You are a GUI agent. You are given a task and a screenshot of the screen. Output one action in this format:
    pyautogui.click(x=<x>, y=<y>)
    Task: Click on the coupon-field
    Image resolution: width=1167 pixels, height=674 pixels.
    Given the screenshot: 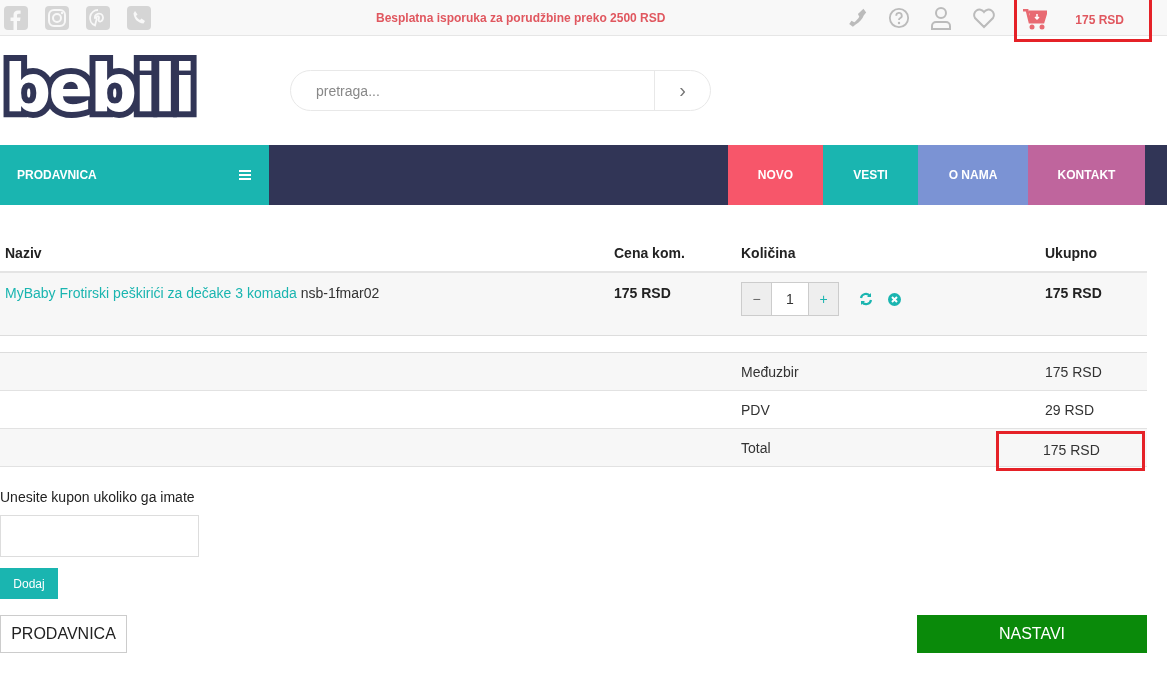 What is the action you would take?
    pyautogui.click(x=99, y=536)
    